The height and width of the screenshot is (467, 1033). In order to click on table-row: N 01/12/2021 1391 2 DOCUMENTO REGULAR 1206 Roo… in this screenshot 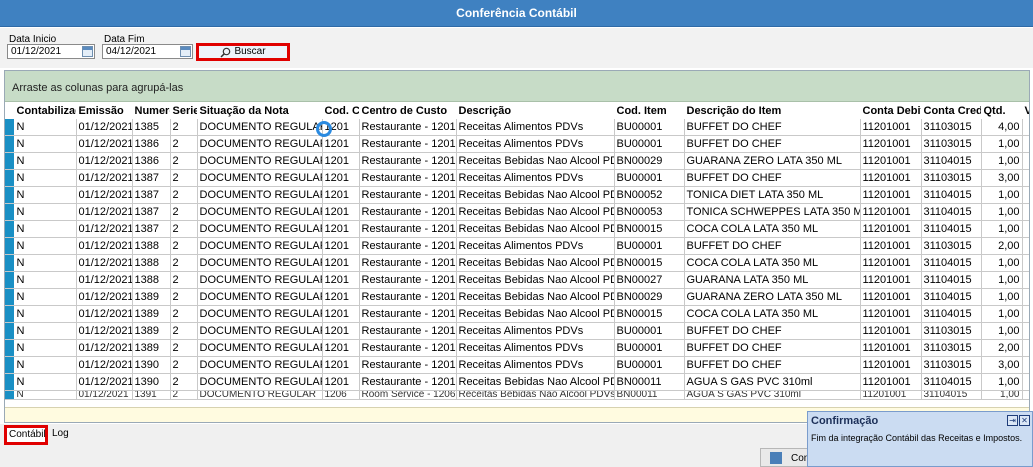, I will do `click(517, 395)`.